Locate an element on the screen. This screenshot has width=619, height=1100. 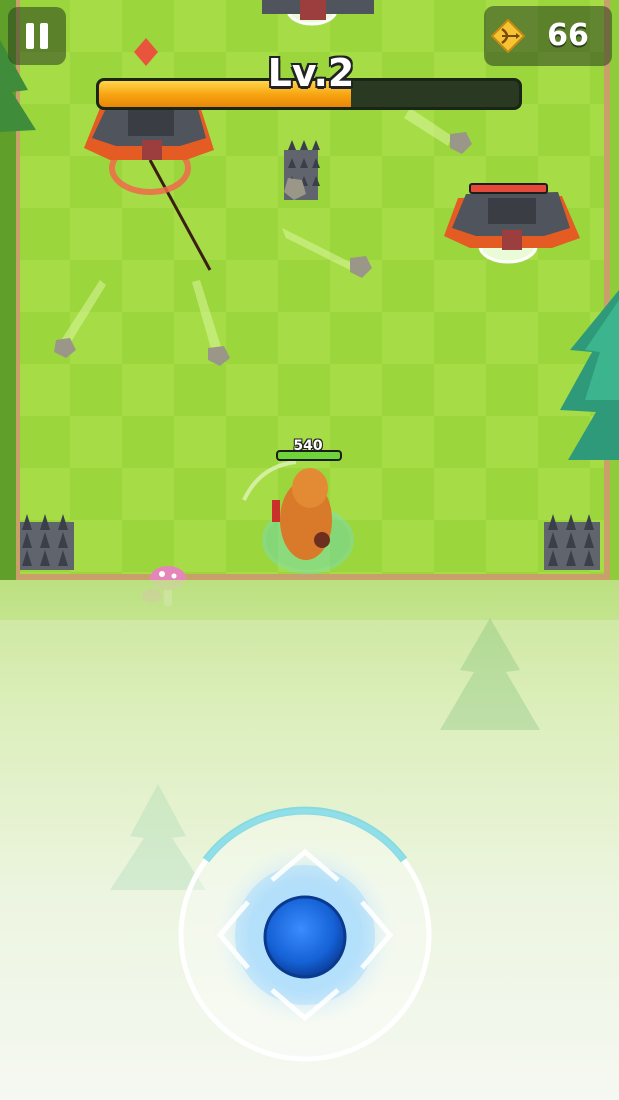
enemy-health-fill is located at coordinates (508, 188).